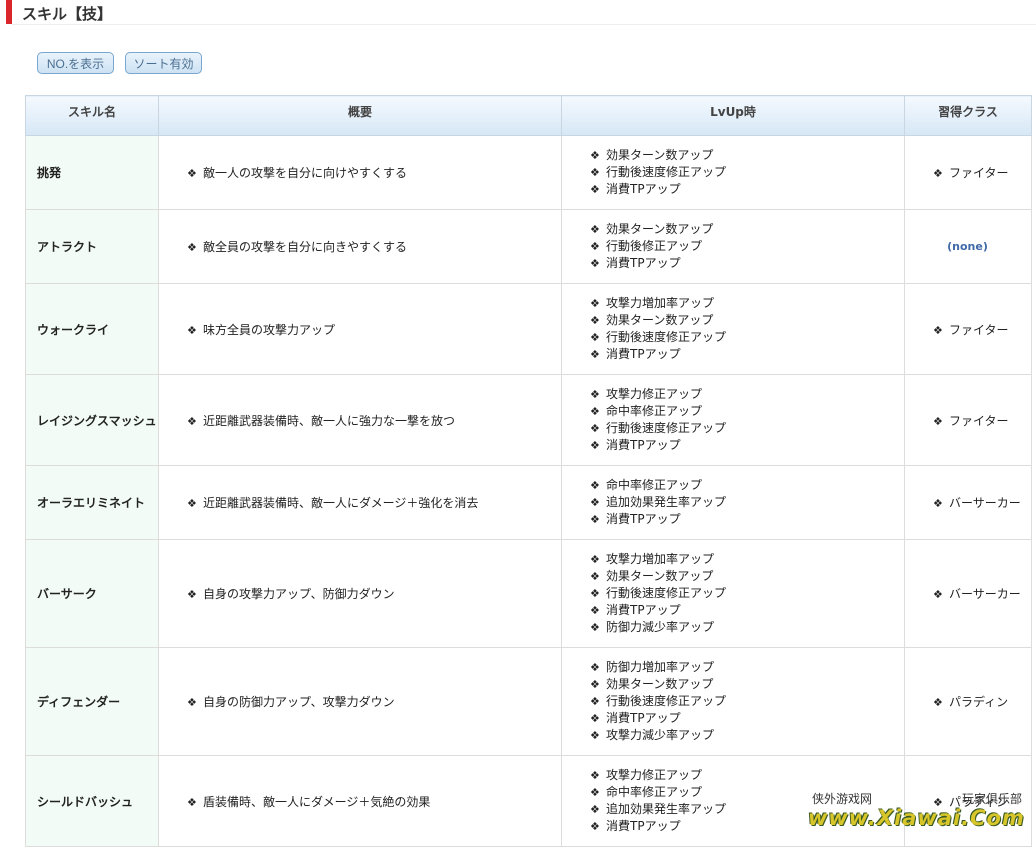 The height and width of the screenshot is (850, 1036). Describe the element at coordinates (916, 818) in the screenshot. I see `watermark-url: www.Xiawai.Com` at that location.